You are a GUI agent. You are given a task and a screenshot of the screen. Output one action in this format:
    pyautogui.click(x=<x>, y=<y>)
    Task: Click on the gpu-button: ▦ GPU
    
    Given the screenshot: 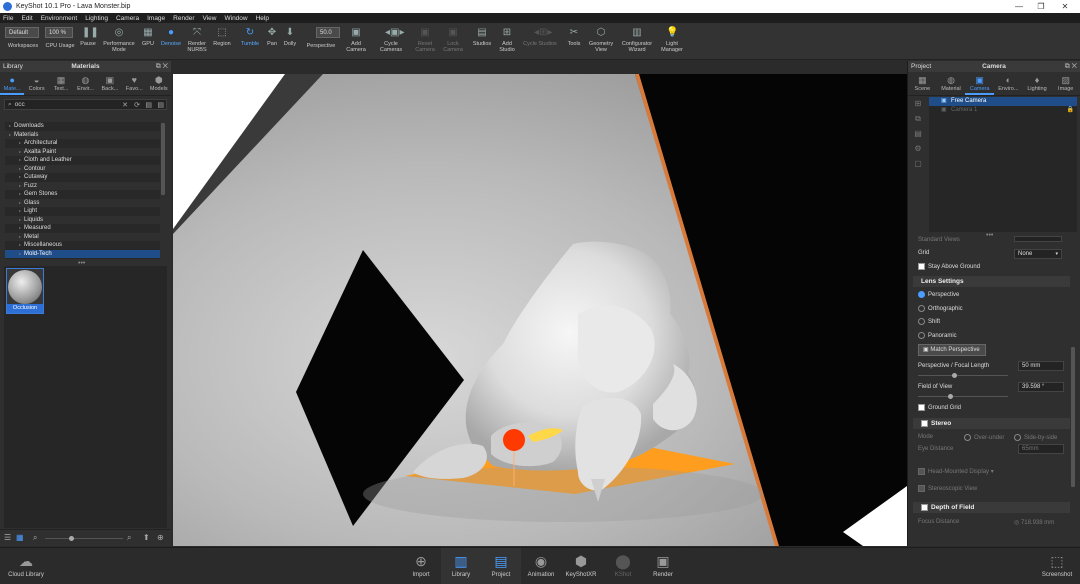 What is the action you would take?
    pyautogui.click(x=148, y=41)
    